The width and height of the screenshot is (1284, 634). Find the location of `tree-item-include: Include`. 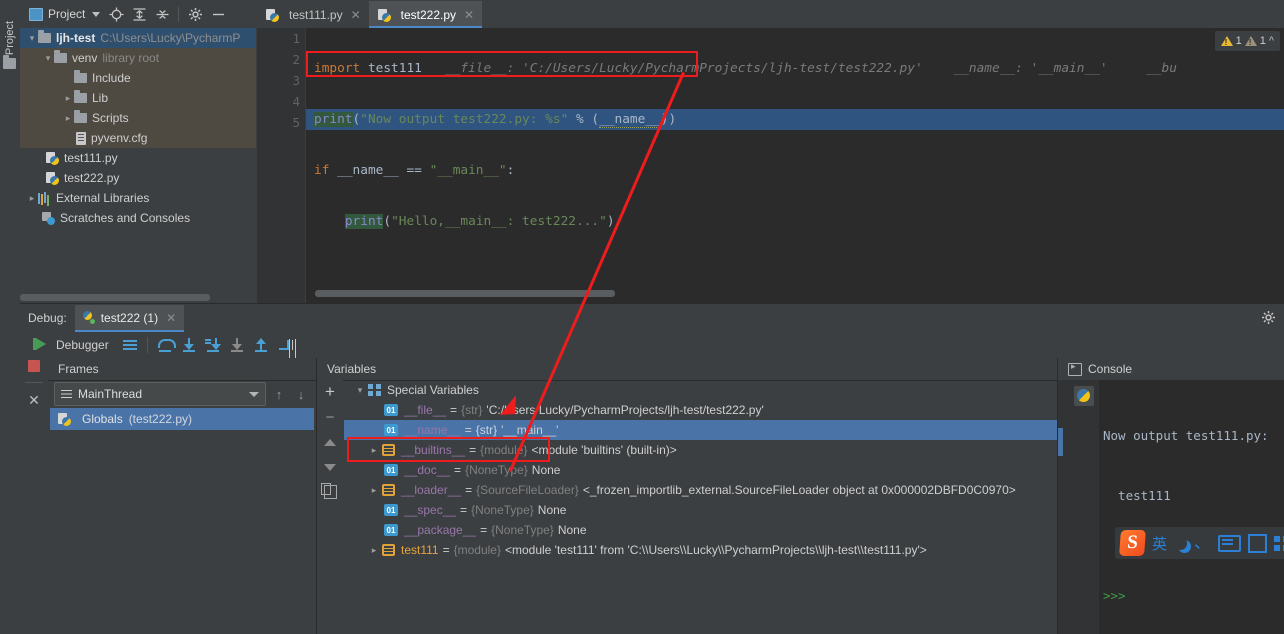

tree-item-include: Include is located at coordinates (138, 78).